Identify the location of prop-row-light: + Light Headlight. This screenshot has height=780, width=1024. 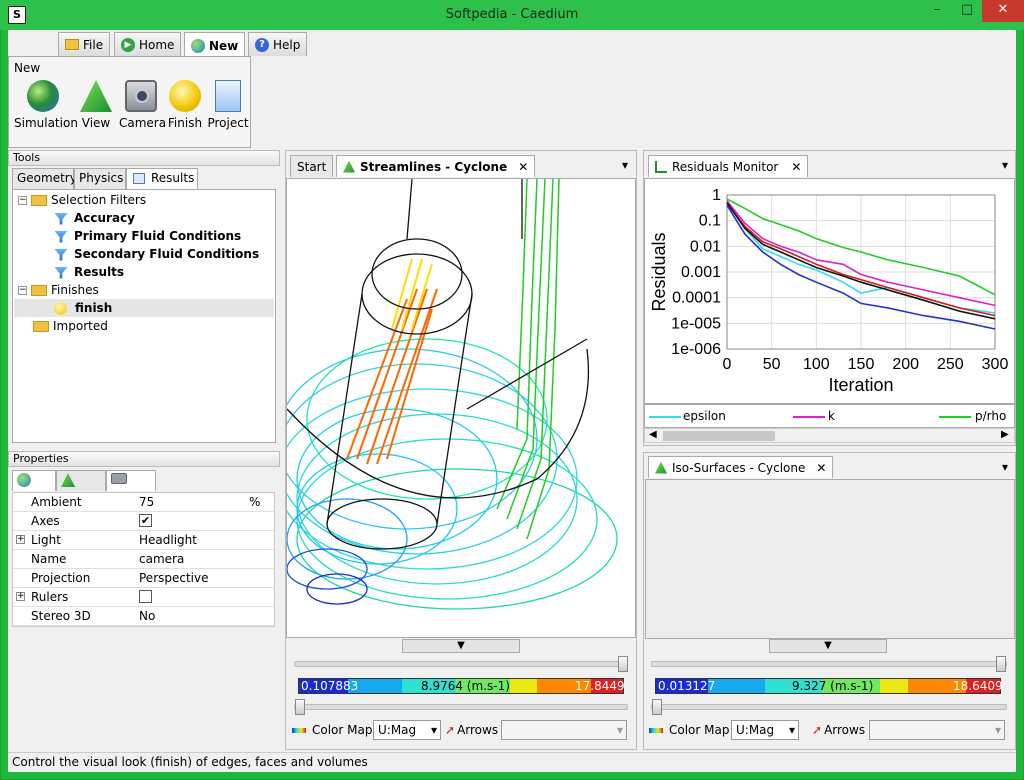
(143, 540).